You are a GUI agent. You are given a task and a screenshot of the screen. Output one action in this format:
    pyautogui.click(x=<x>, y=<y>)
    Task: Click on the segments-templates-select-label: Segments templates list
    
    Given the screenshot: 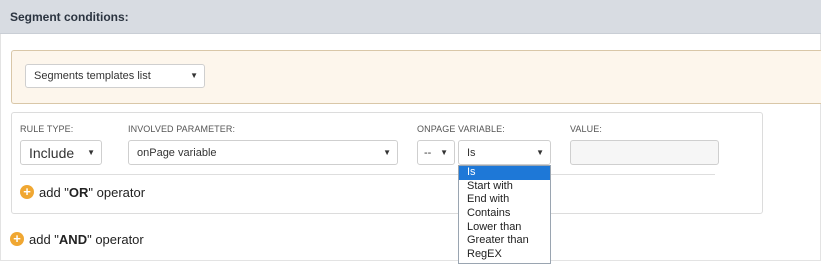 What is the action you would take?
    pyautogui.click(x=92, y=76)
    